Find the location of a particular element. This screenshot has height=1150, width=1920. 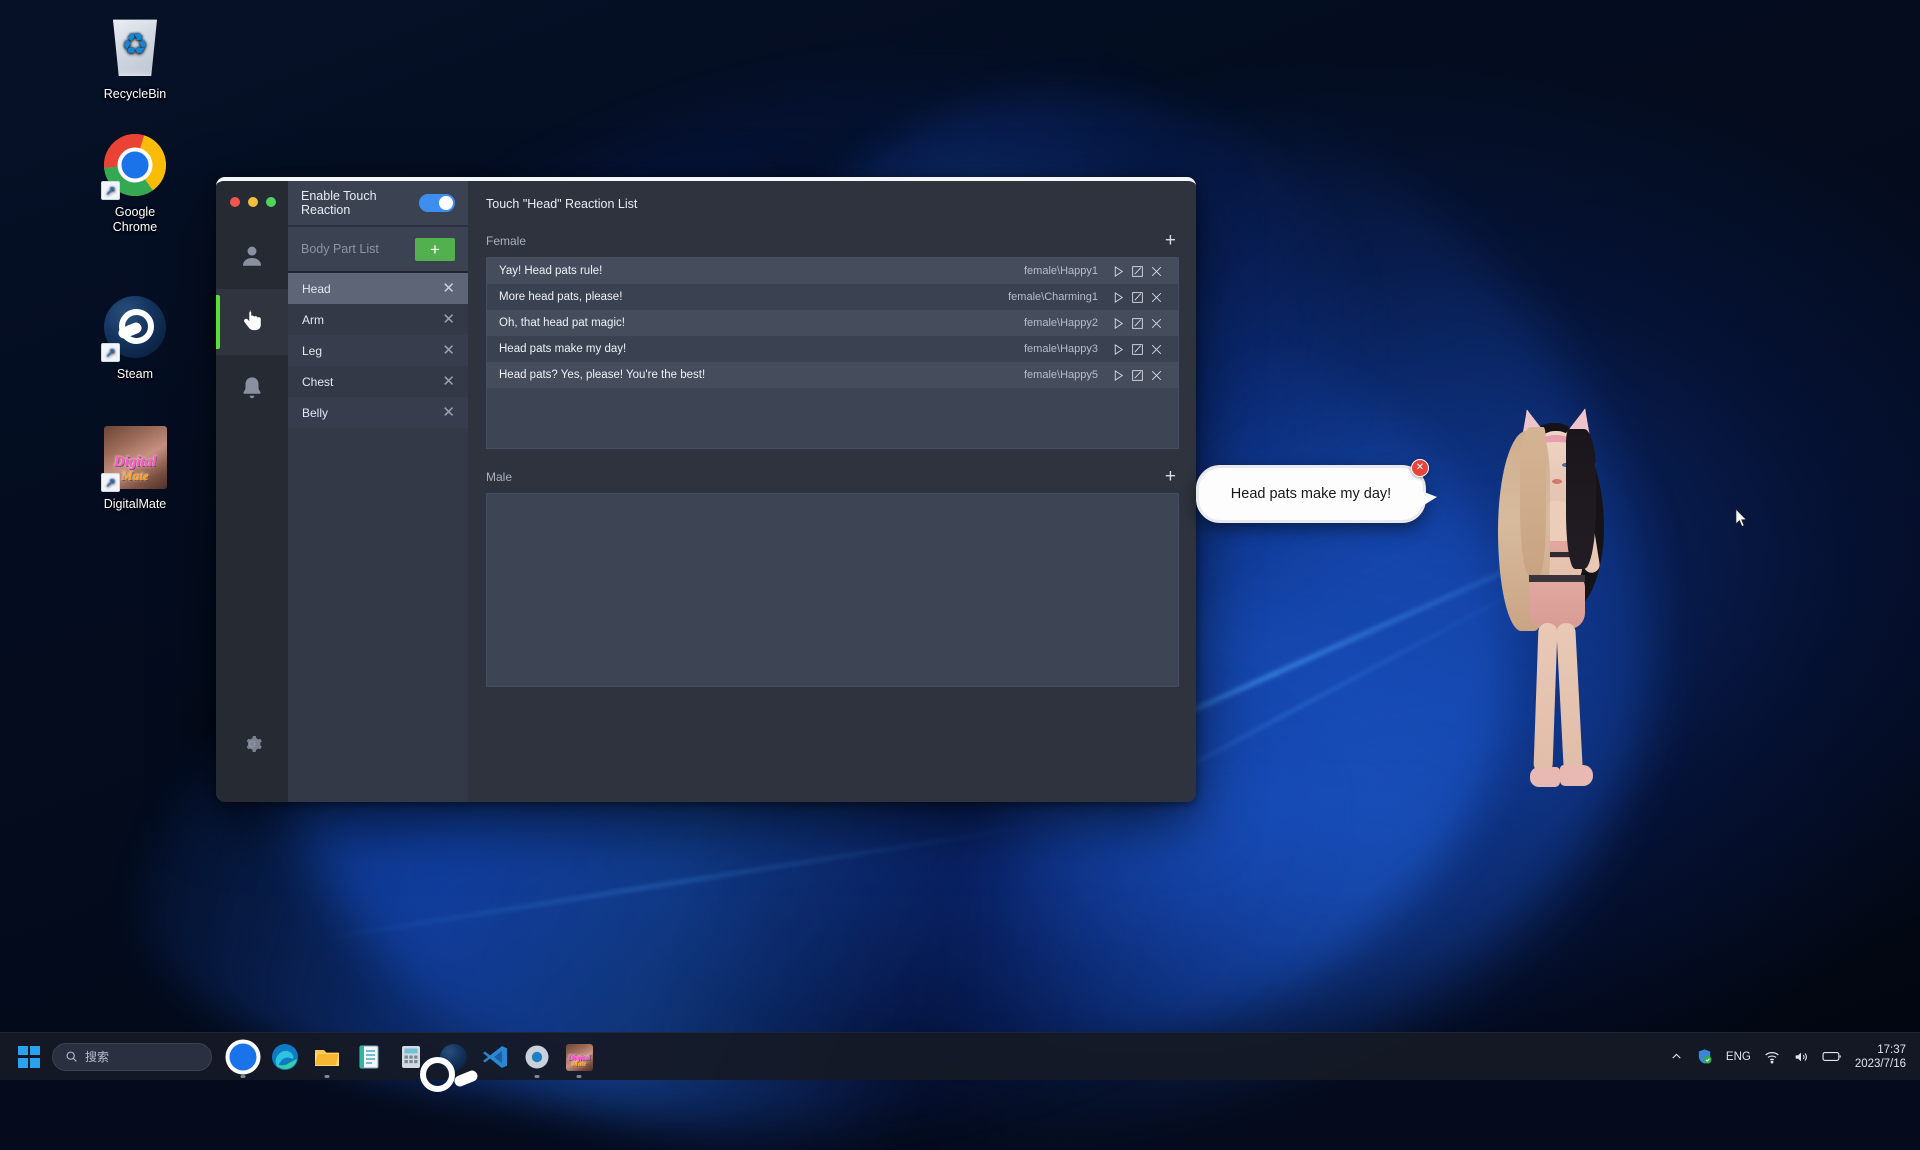

sidebar-item-notification is located at coordinates (252, 388).